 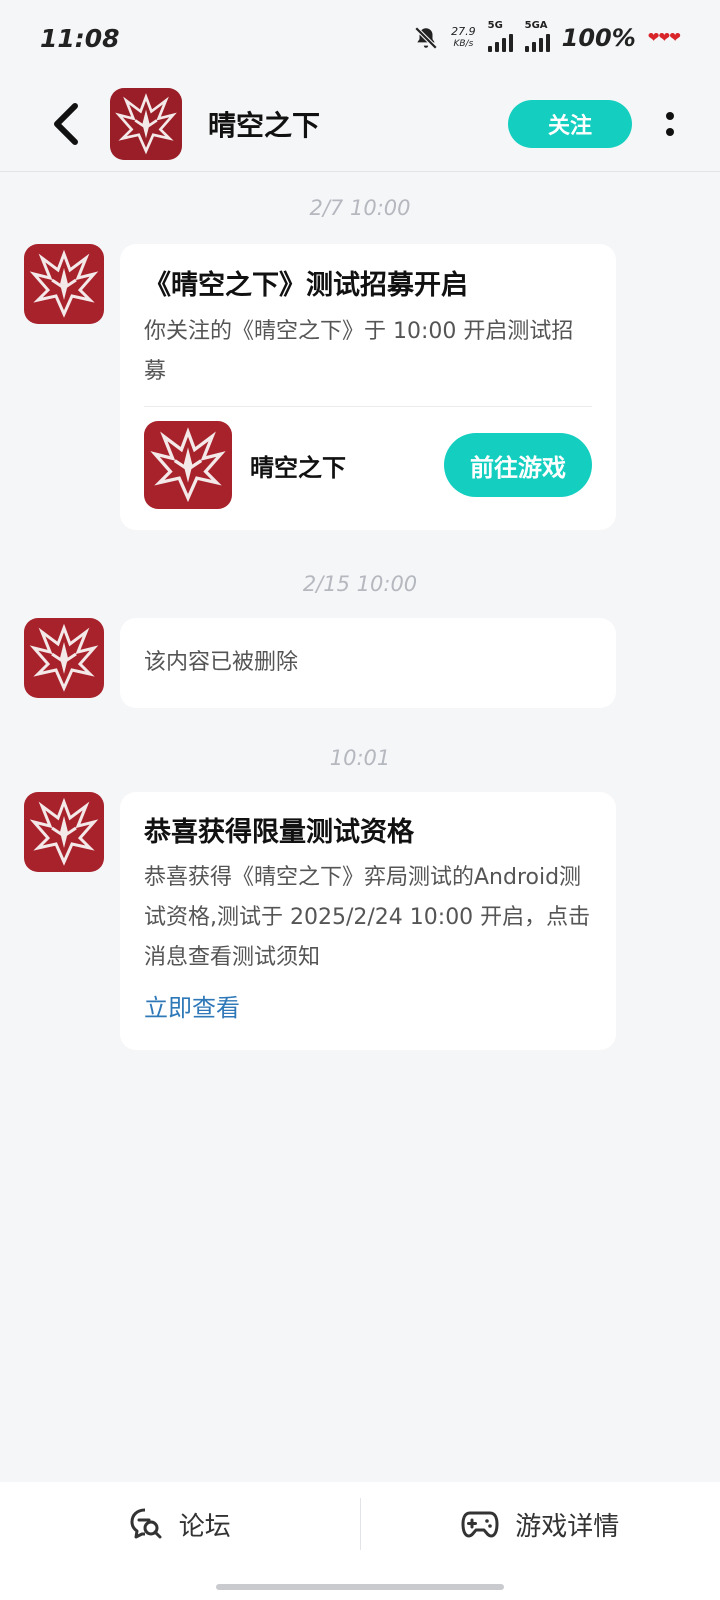 I want to click on message-timestamp: 2/7 10:00, so click(x=360, y=208).